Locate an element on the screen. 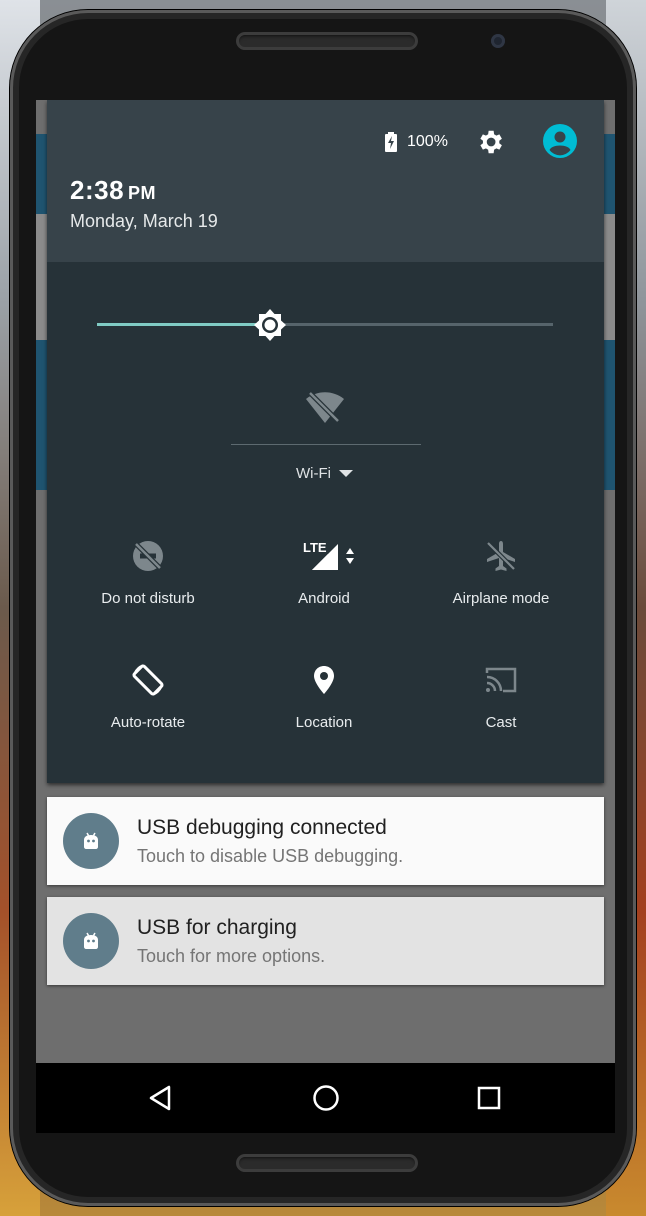 The image size is (646, 1216). tile-do-not-disturb: Do not disturb is located at coordinates (148, 586).